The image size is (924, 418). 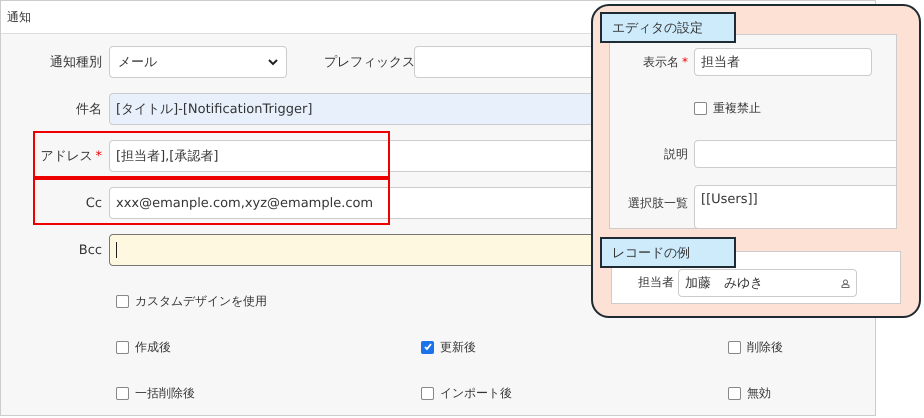 I want to click on field-label: 表示名, so click(x=661, y=61).